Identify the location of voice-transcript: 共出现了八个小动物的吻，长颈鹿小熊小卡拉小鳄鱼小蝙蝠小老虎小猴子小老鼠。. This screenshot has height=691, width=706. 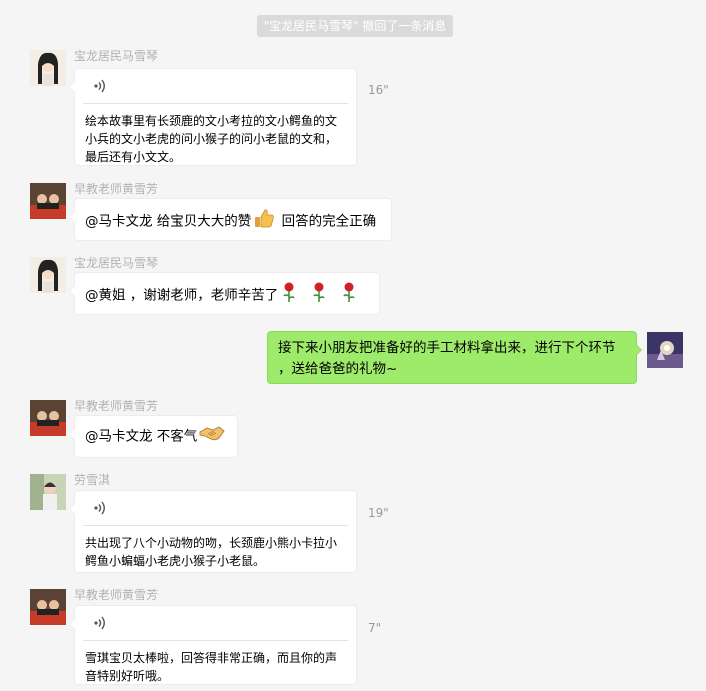
(211, 552).